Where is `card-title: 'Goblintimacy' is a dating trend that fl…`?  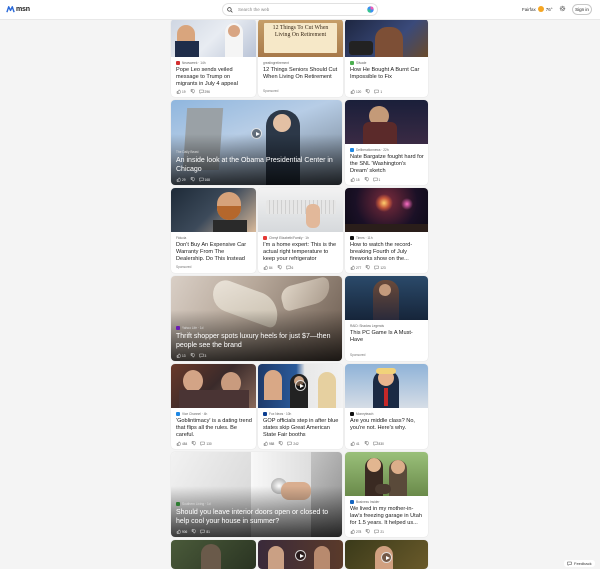
card-title: 'Goblintimacy' is a dating trend that fl… is located at coordinates (214, 428).